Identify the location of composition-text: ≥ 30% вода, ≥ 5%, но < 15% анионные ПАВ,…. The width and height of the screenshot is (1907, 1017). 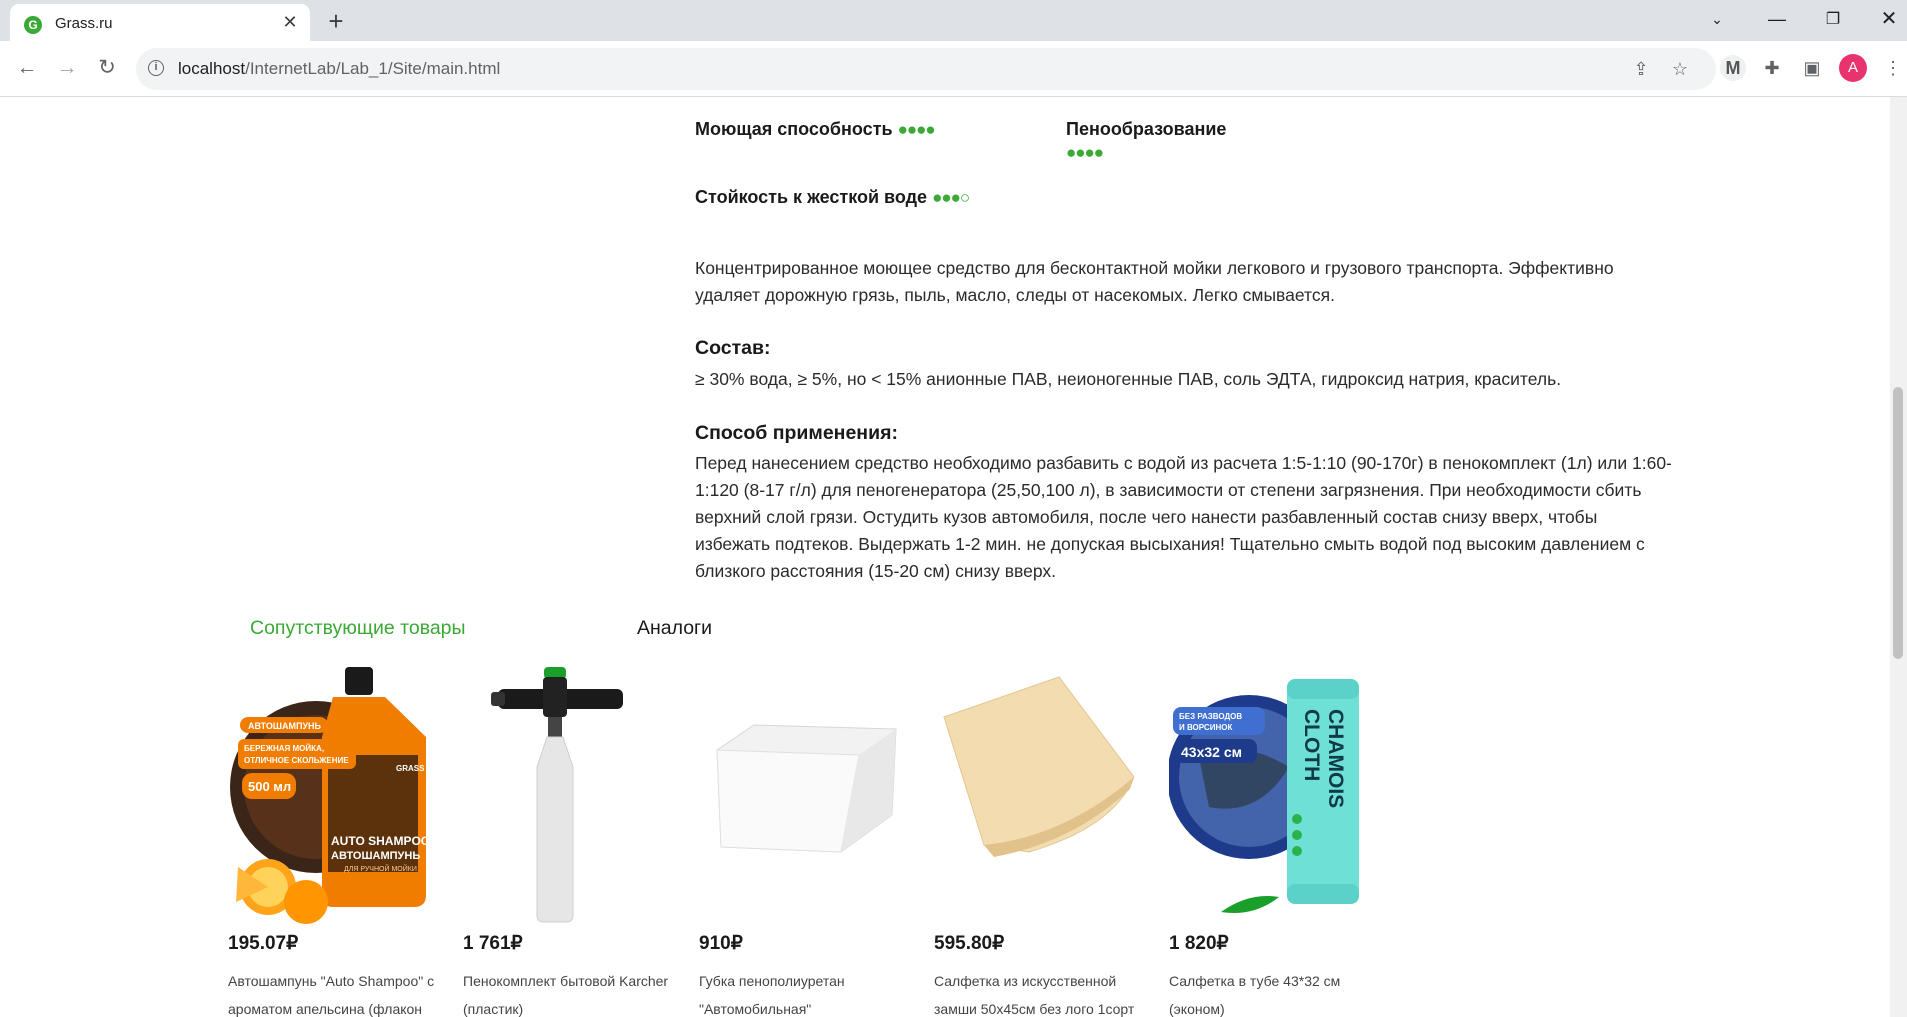
(1128, 379).